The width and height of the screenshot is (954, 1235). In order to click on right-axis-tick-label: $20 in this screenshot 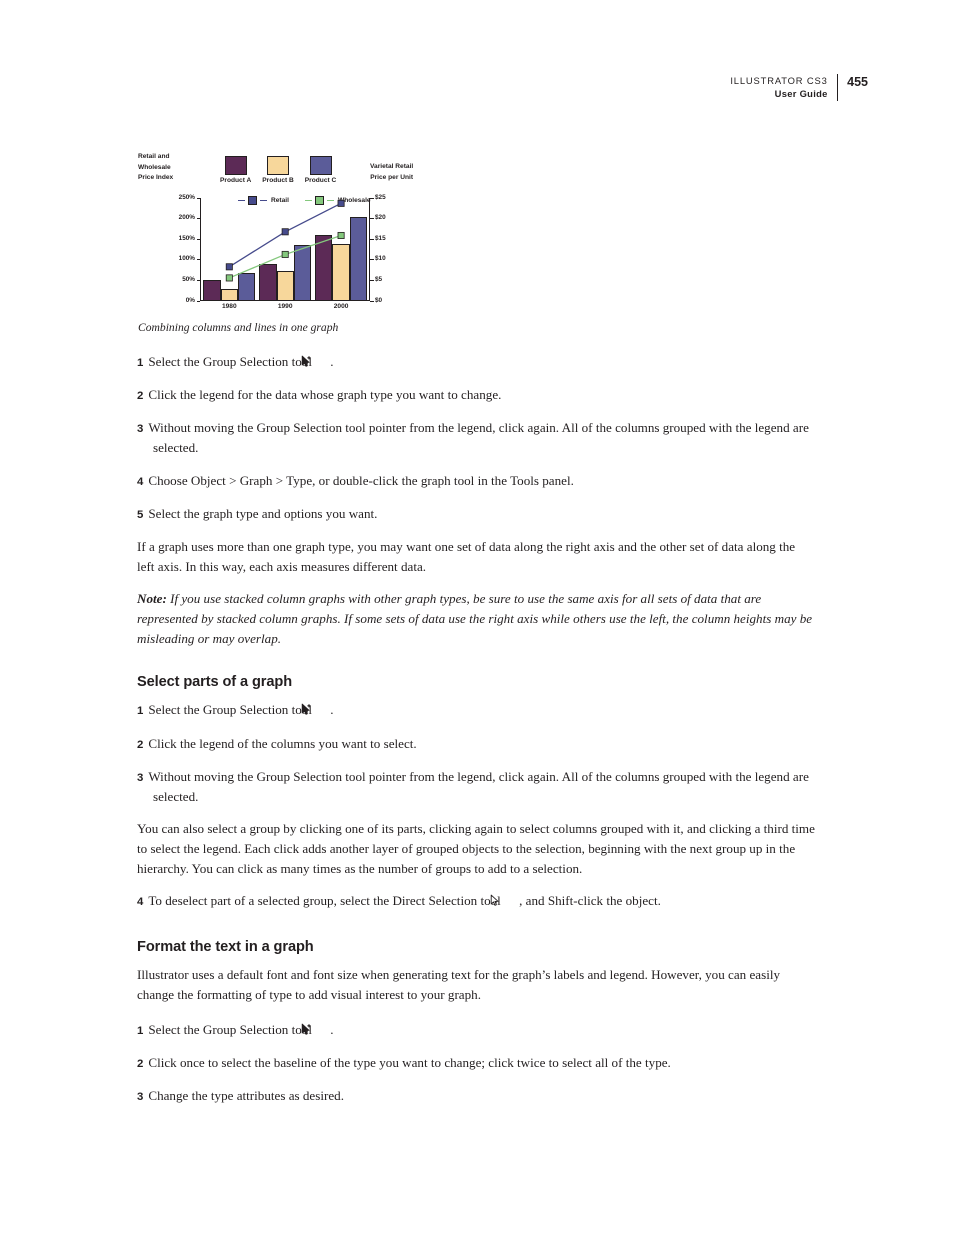, I will do `click(380, 218)`.